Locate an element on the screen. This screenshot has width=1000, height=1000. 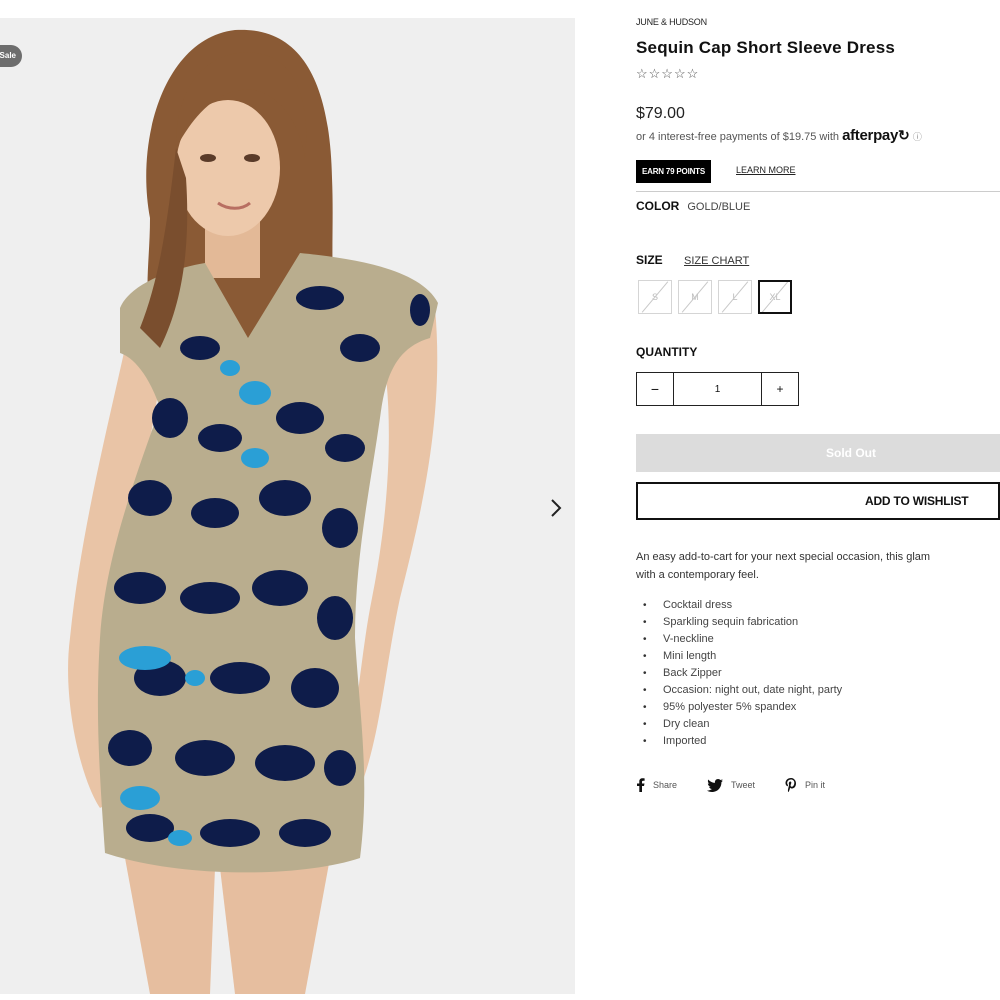
size-option-xl: XL is located at coordinates (775, 297).